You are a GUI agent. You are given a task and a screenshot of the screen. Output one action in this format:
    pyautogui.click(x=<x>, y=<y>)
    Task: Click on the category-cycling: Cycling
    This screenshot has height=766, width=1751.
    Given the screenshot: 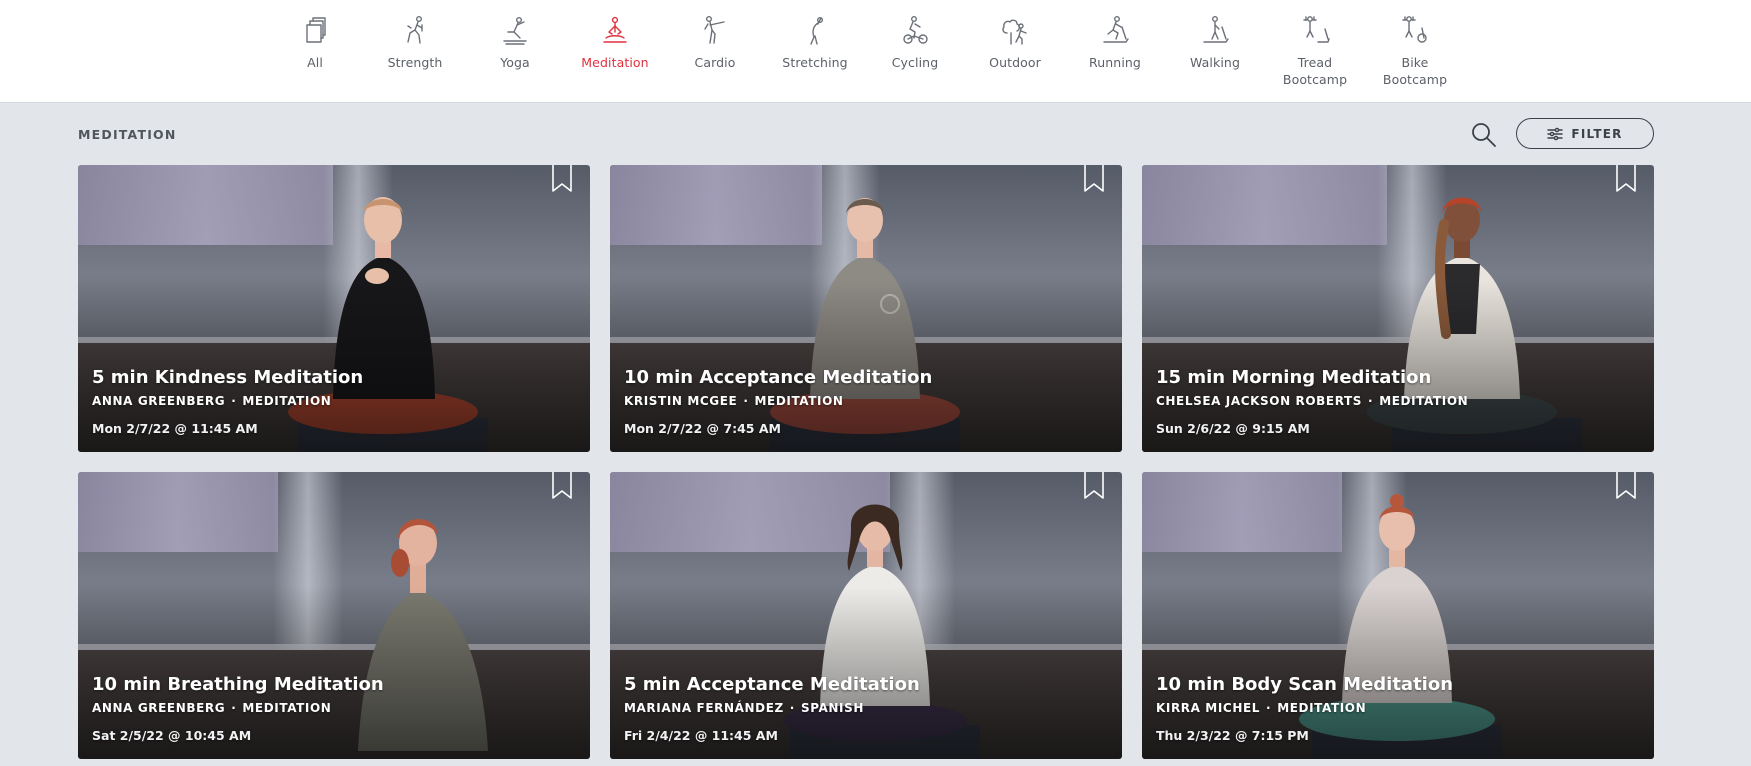 What is the action you would take?
    pyautogui.click(x=915, y=42)
    